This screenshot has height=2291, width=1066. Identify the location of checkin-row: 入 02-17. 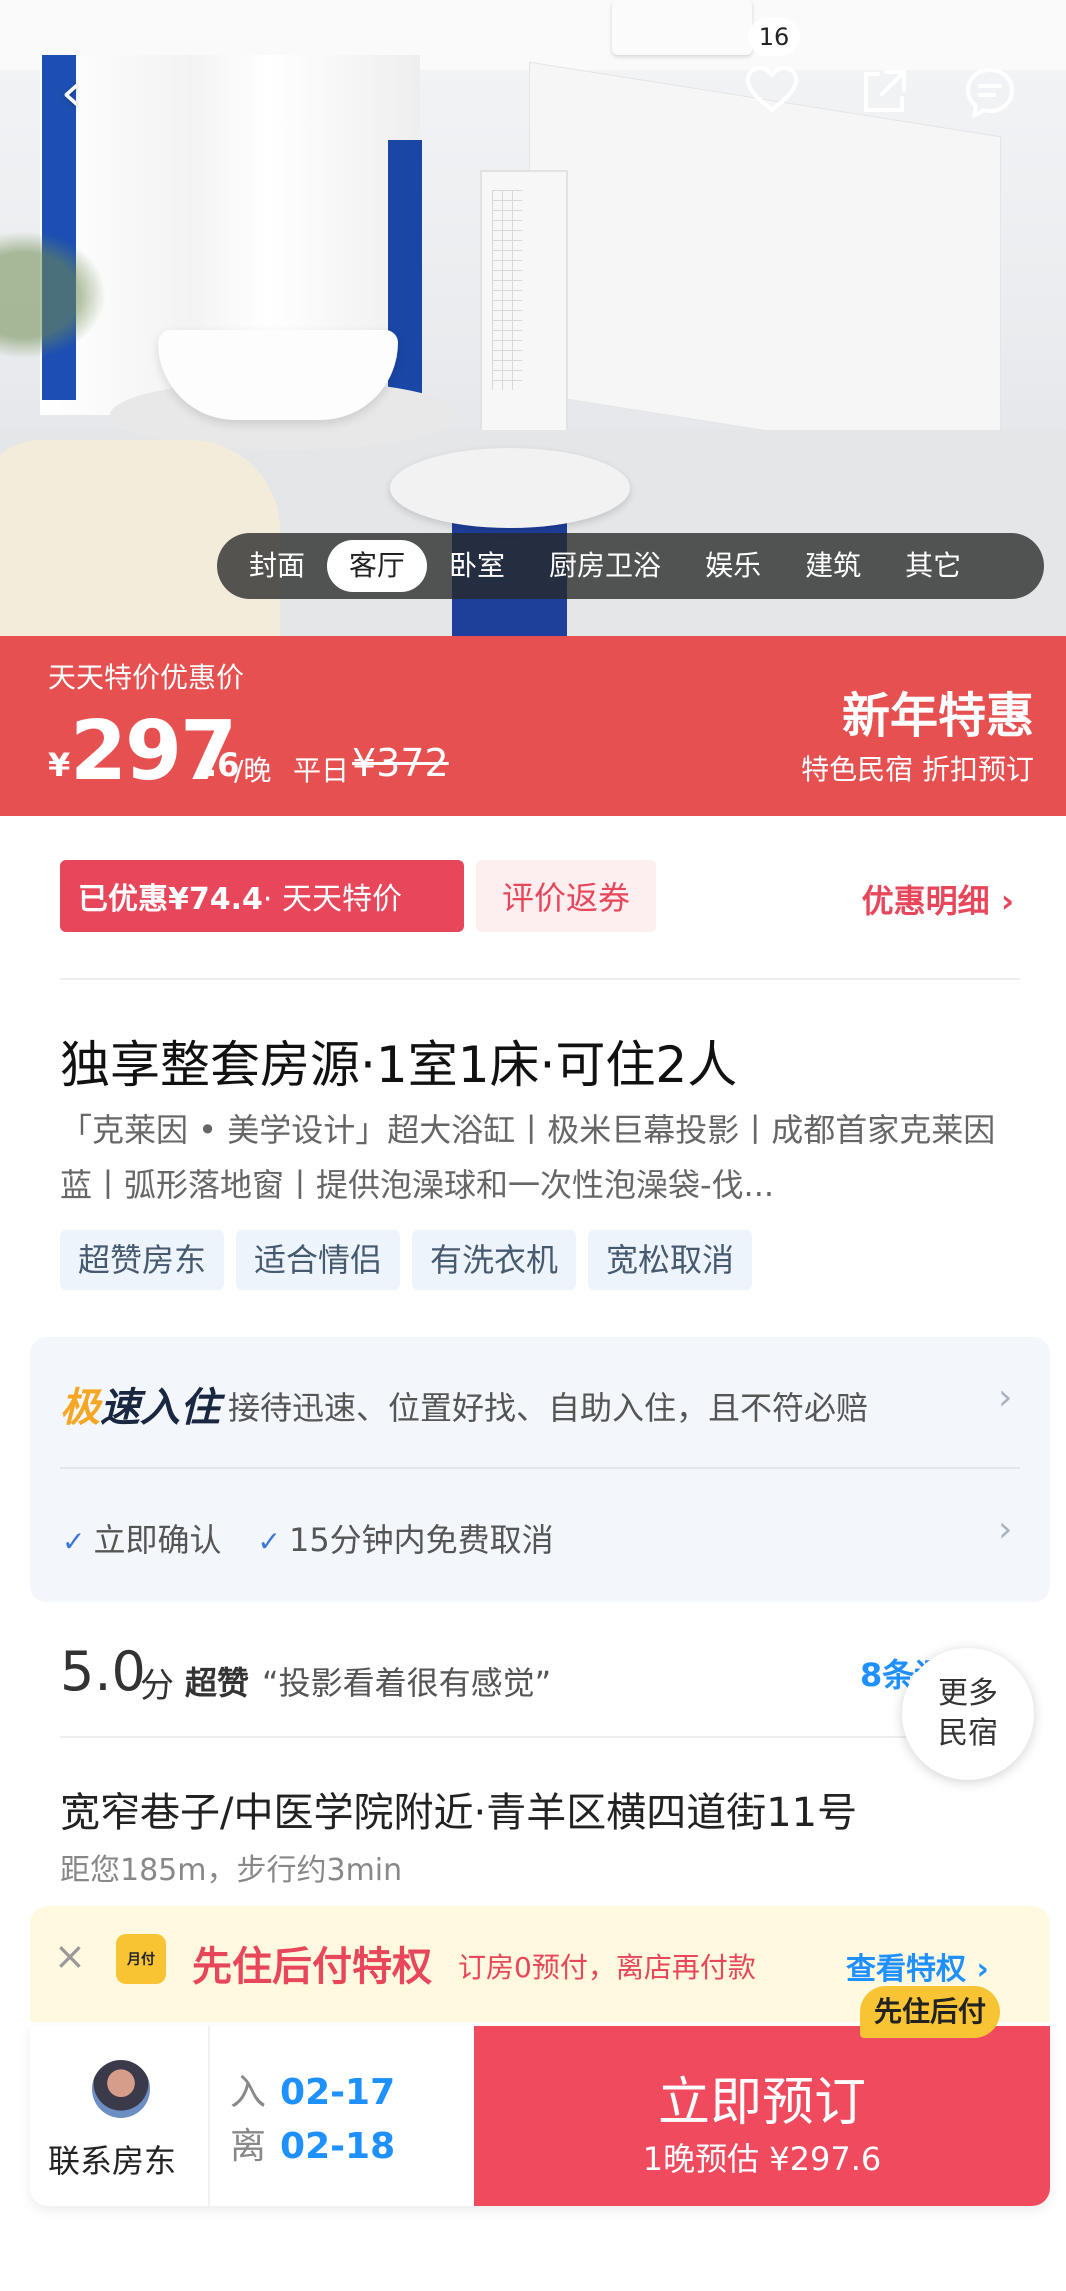
(312, 2093).